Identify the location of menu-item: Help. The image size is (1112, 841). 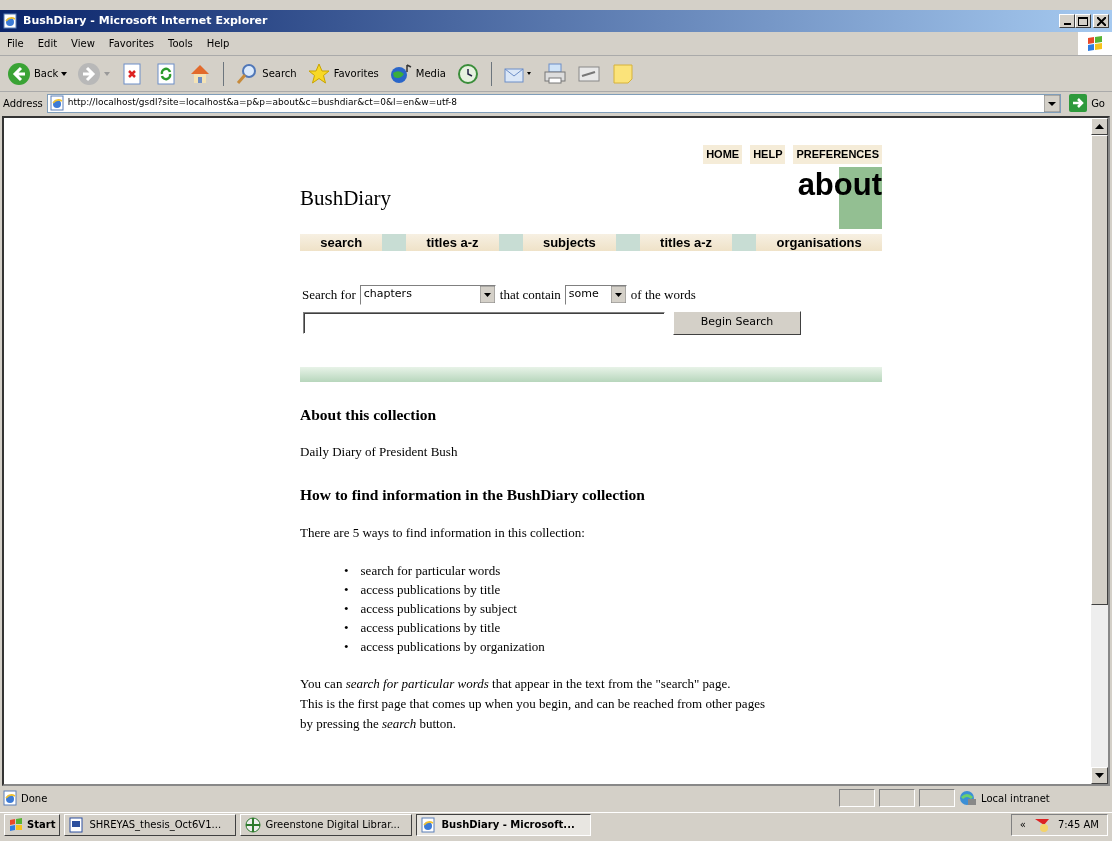
(218, 43).